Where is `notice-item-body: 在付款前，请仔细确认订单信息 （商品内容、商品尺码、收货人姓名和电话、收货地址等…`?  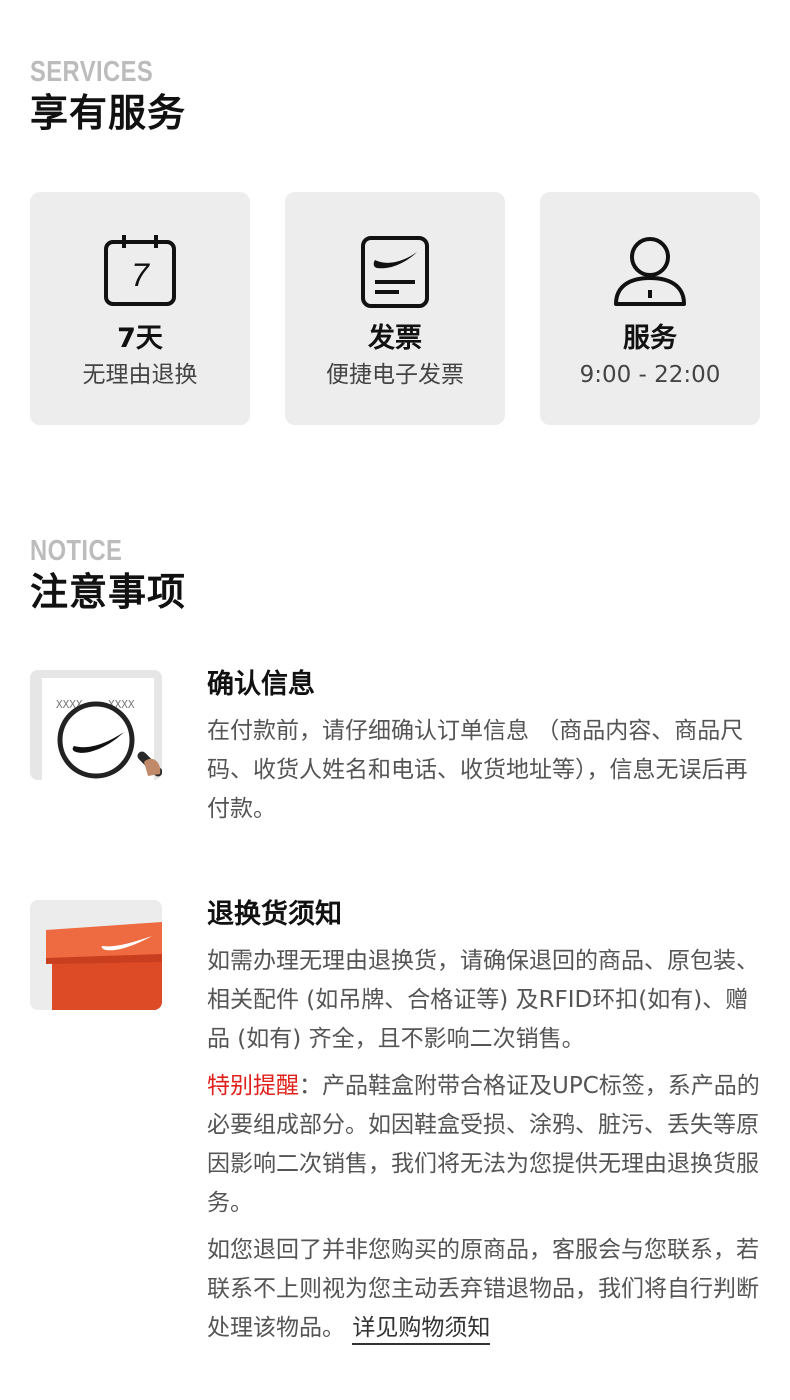
notice-item-body: 在付款前，请仔细确认订单信息 （商品内容、商品尺码、收货人姓名和电话、收货地址等… is located at coordinates (483, 774).